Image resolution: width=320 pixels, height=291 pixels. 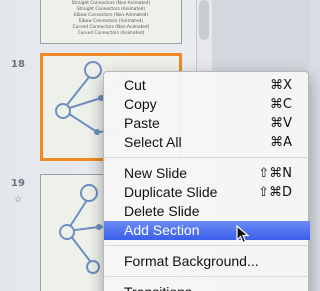 What do you see at coordinates (156, 173) in the screenshot?
I see `menu-item-label: New Slide` at bounding box center [156, 173].